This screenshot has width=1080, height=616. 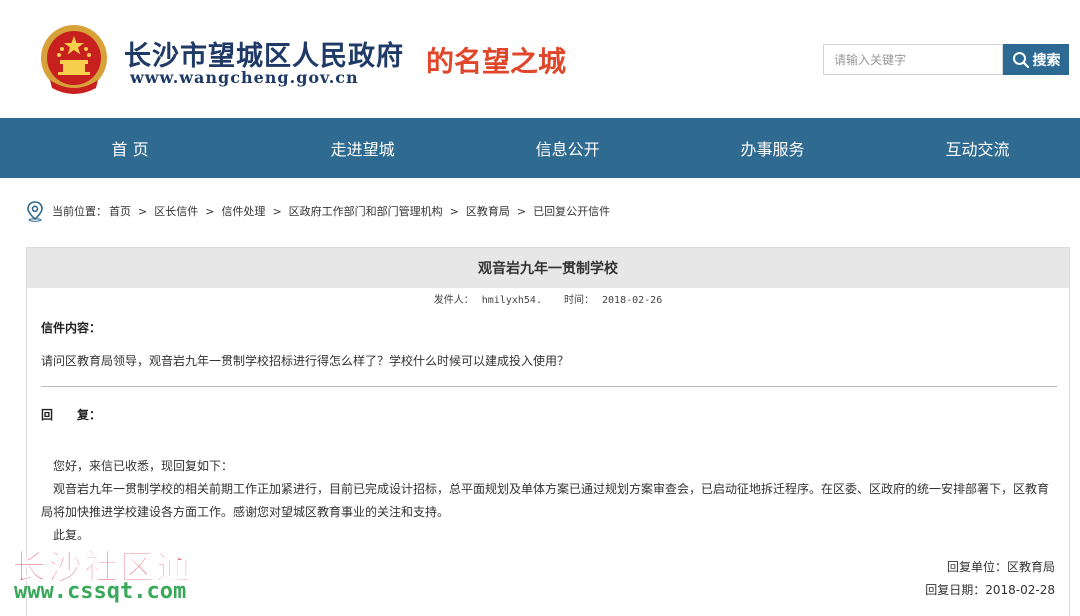 I want to click on nav-item-about: 走进望城, so click(x=362, y=148).